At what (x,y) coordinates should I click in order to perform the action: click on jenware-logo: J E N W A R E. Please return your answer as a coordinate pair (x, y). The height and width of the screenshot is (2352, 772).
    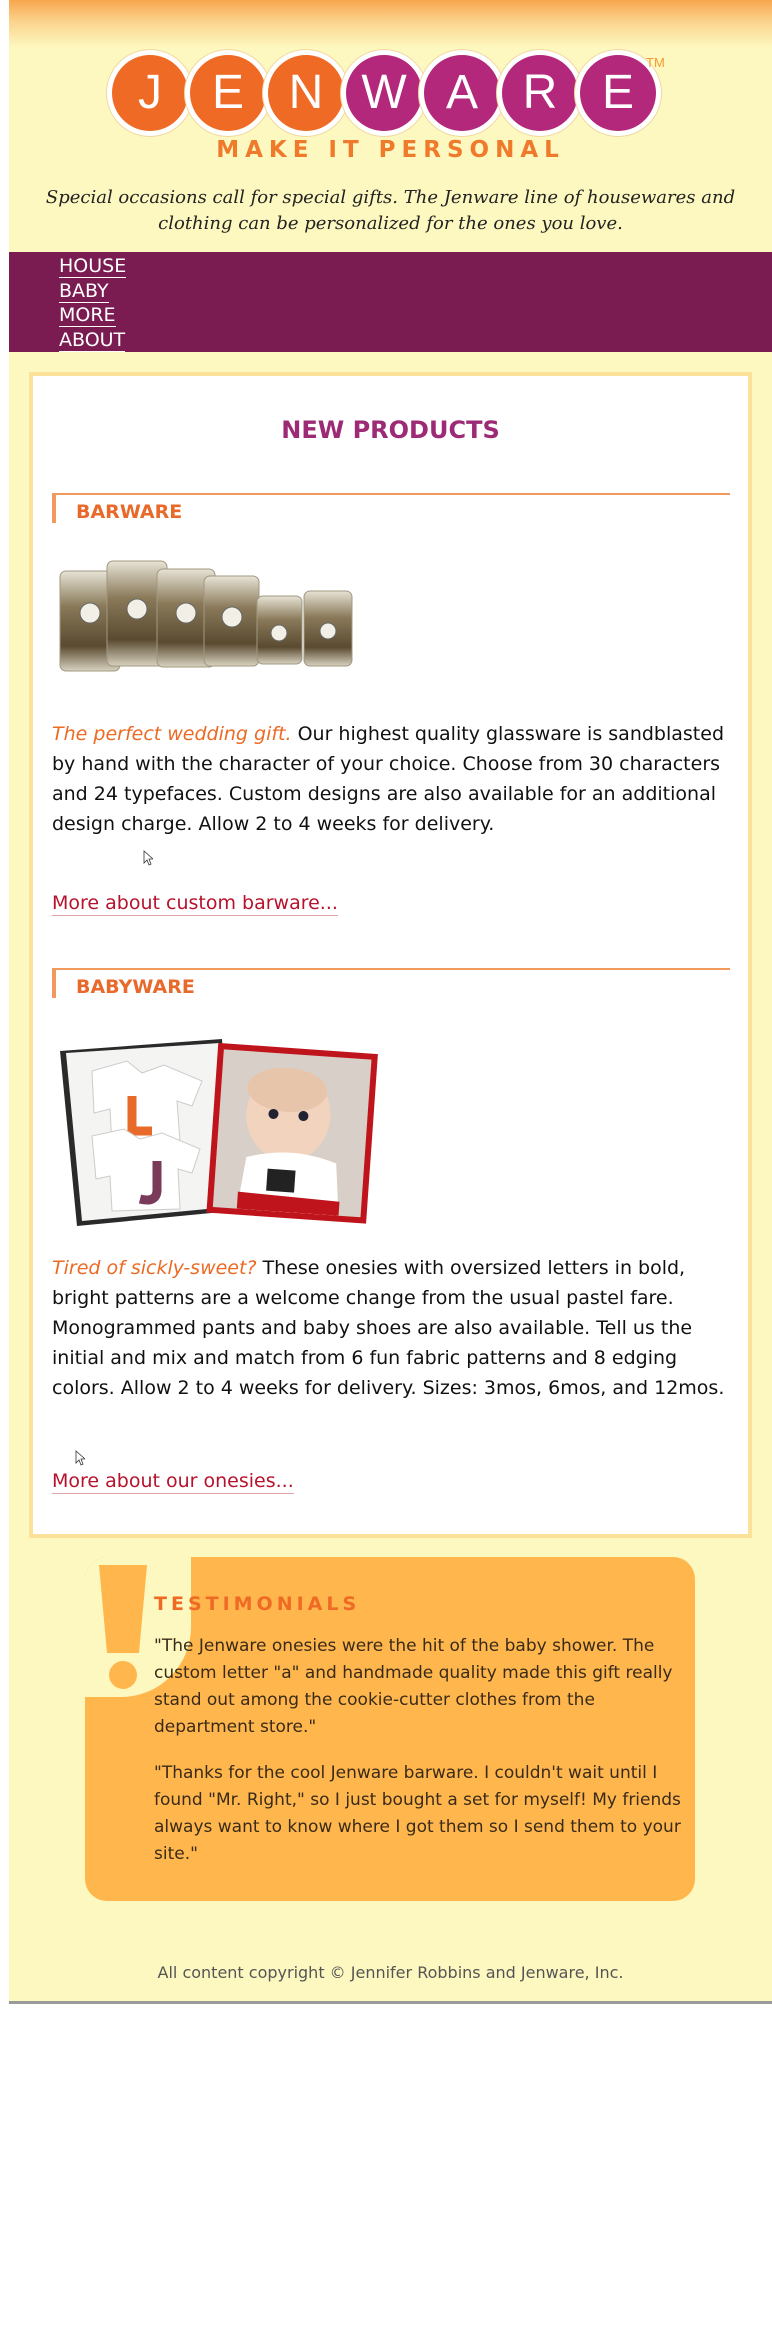
    Looking at the image, I should click on (392, 94).